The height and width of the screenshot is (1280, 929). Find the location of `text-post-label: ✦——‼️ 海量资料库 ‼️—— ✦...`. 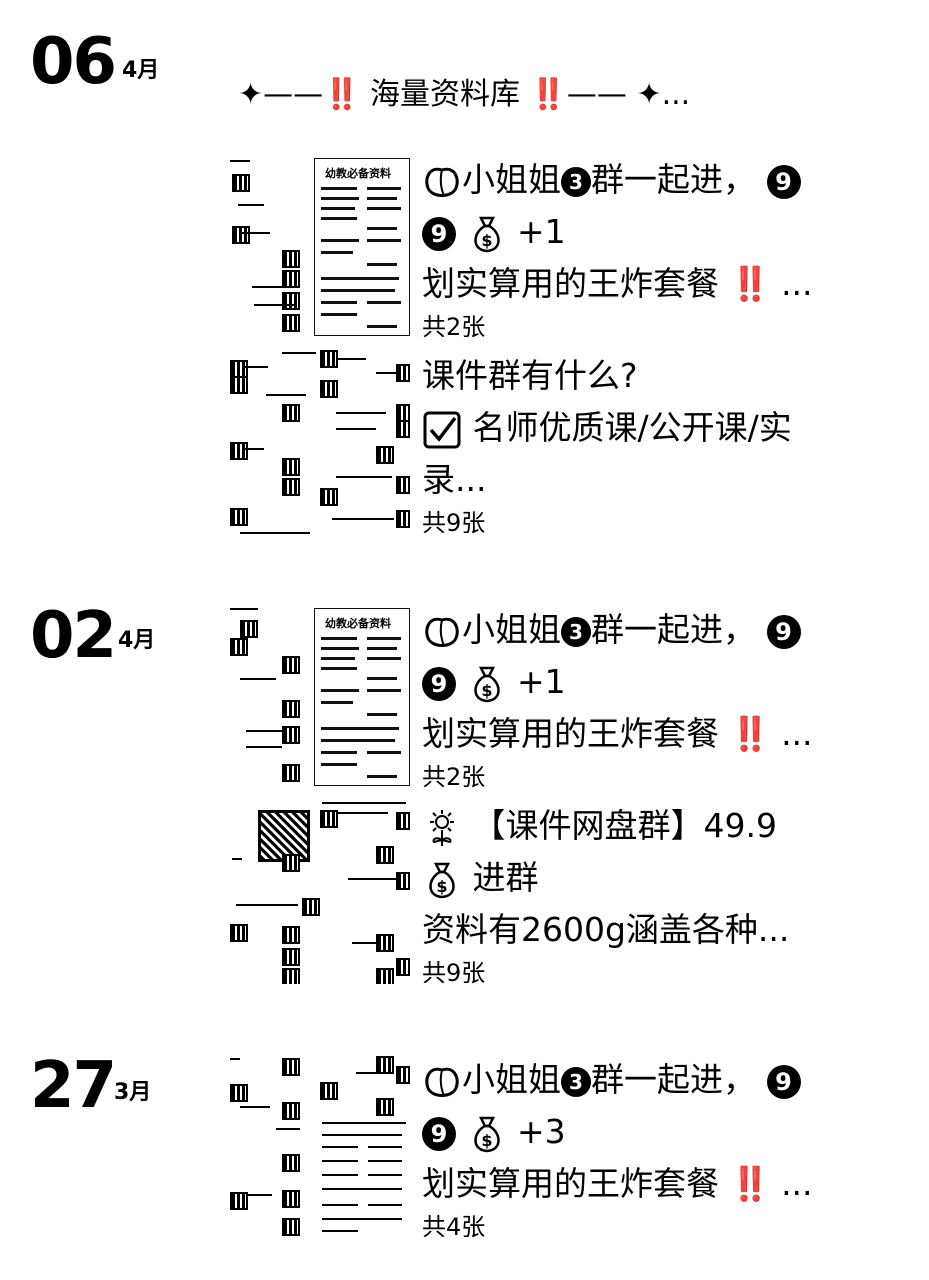

text-post-label: ✦——‼️ 海量资料库 ‼️—— ✦... is located at coordinates (464, 94).